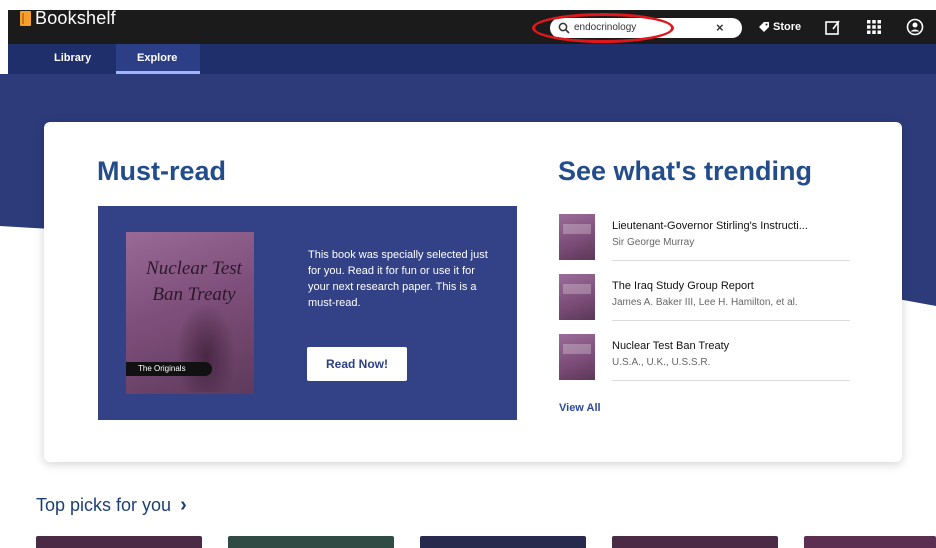  What do you see at coordinates (157, 58) in the screenshot?
I see `tab-explore: Explore` at bounding box center [157, 58].